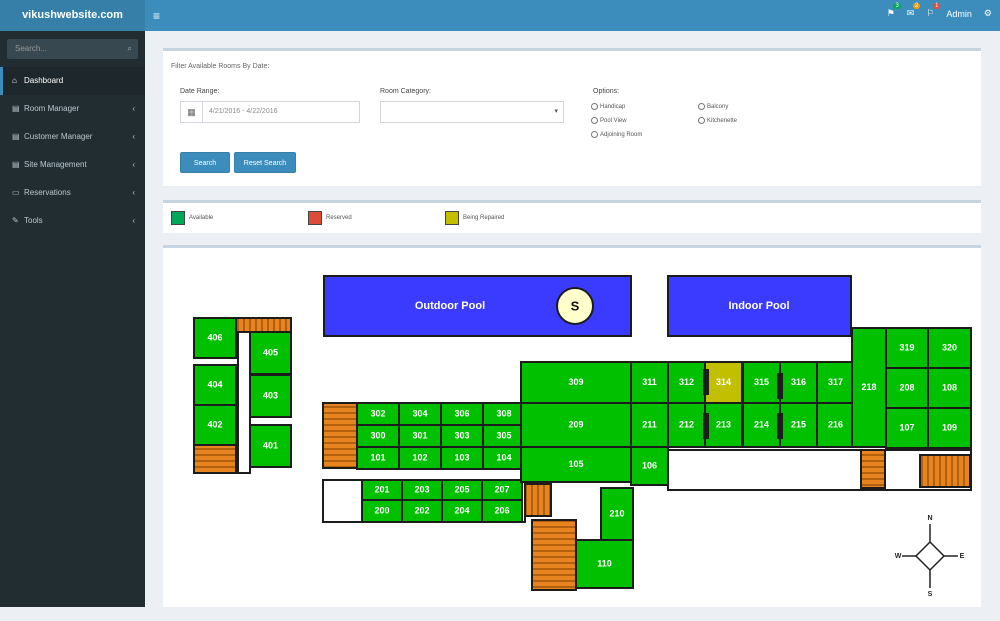  I want to click on chevron-down-icon: ▾, so click(556, 111).